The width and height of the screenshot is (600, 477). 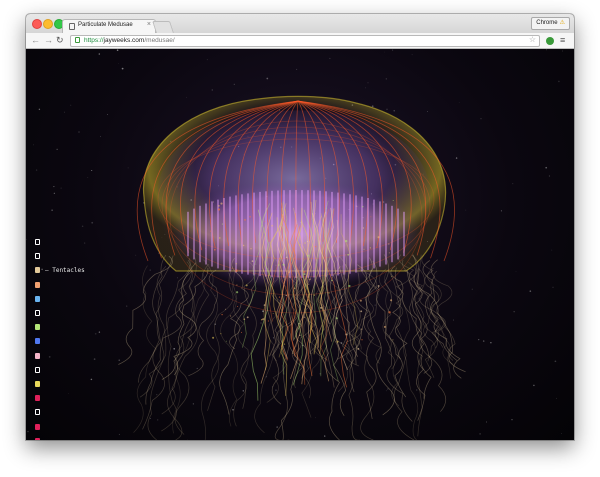 I want to click on minimize-window-button, so click(x=48, y=24).